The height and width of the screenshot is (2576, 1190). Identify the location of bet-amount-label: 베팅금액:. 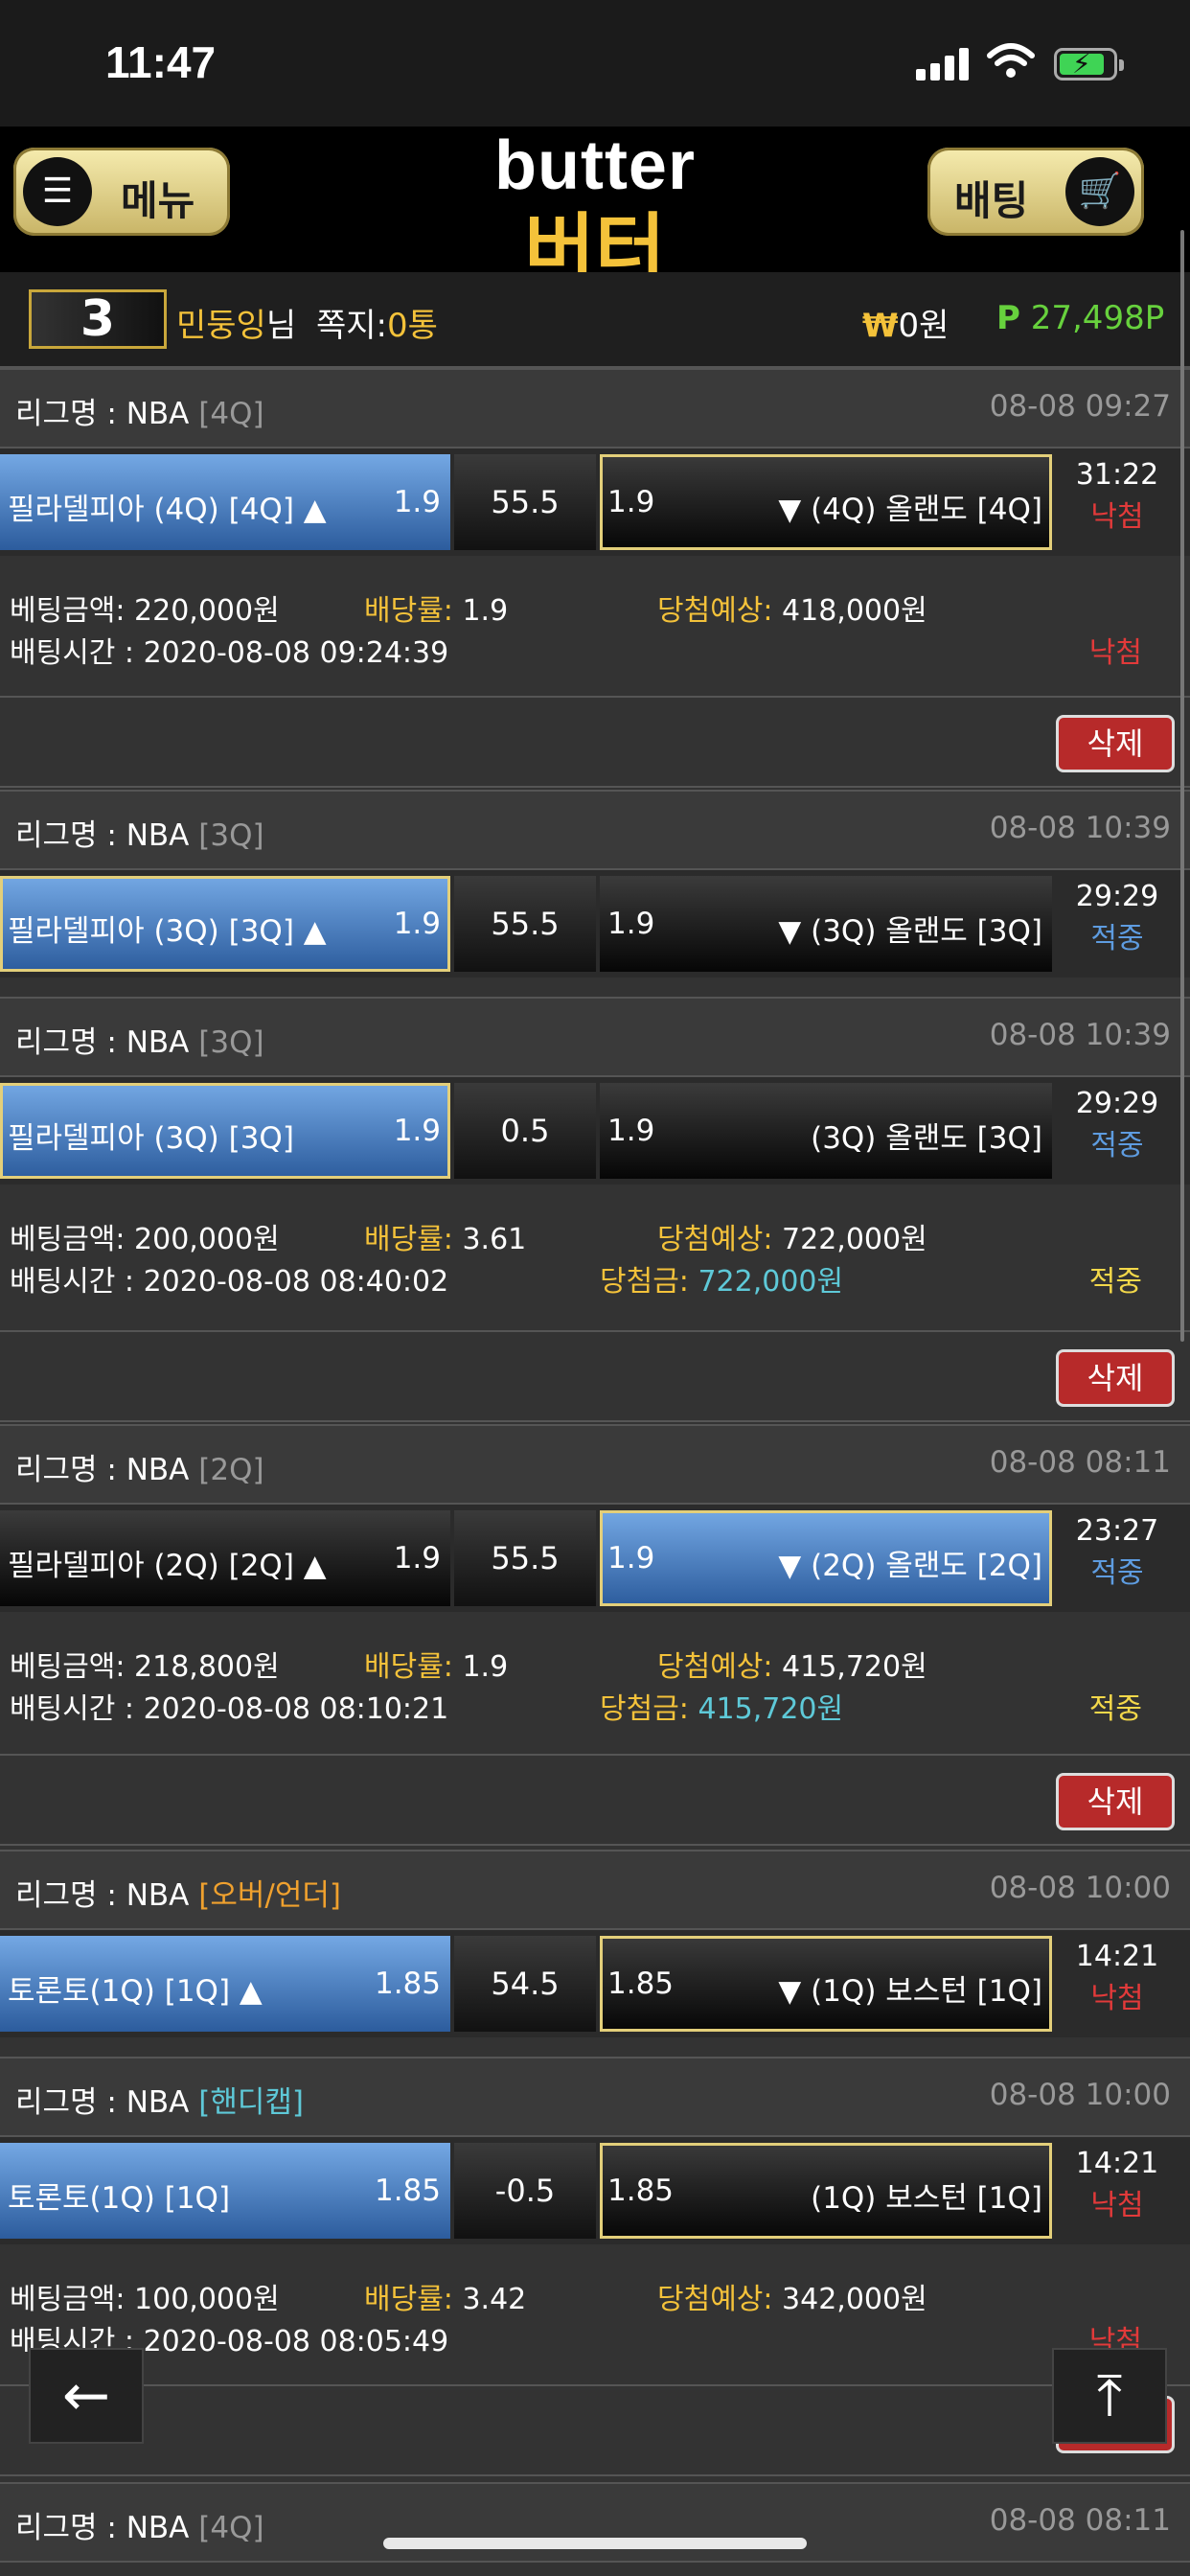
(72, 611).